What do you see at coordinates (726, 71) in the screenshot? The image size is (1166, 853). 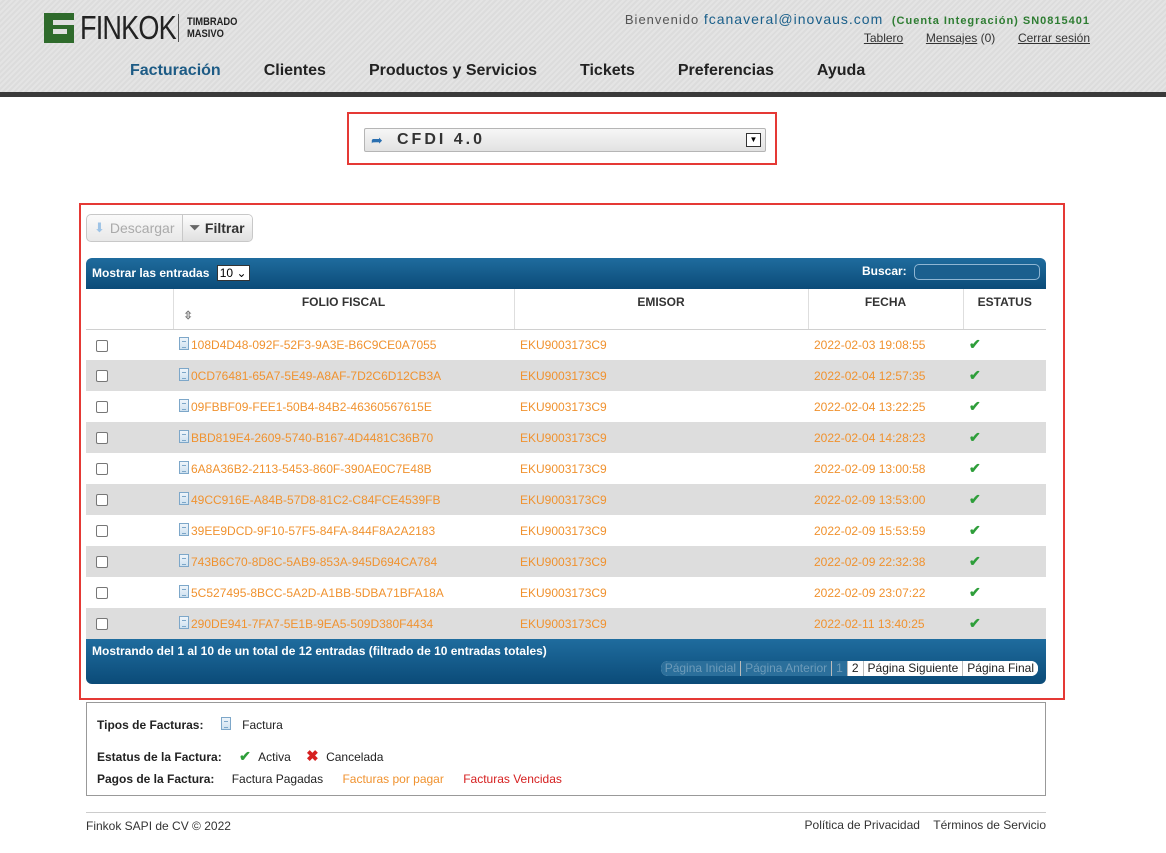 I see `nav-preferencias: Preferencias` at bounding box center [726, 71].